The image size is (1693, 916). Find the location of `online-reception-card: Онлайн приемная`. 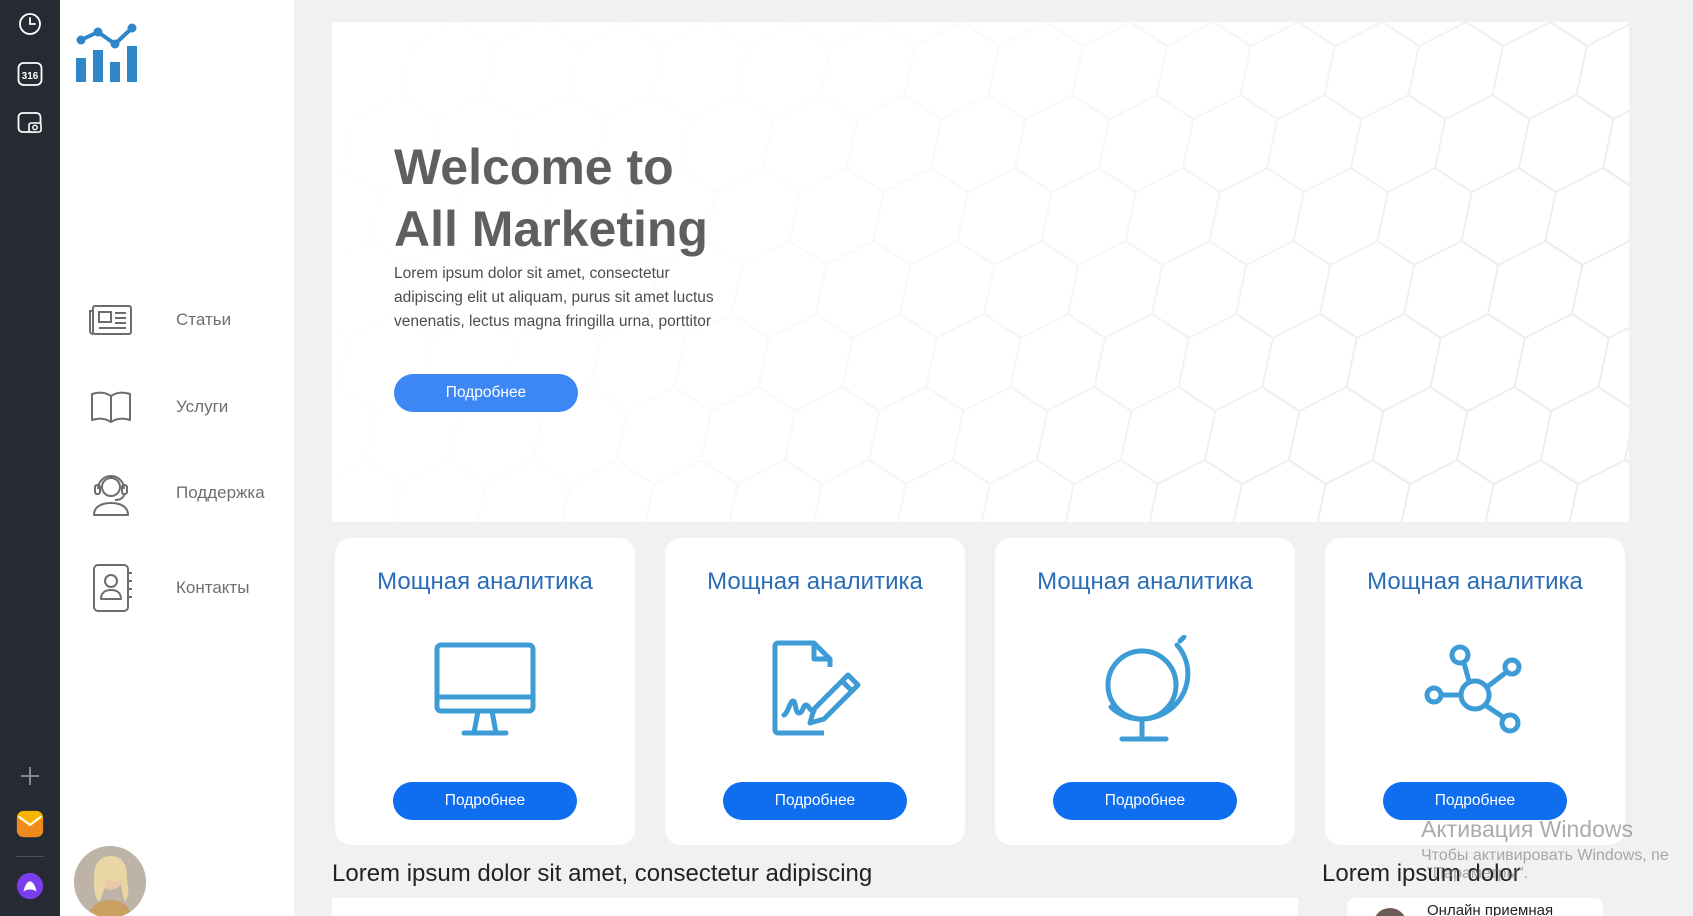

online-reception-card: Онлайн приемная is located at coordinates (1475, 907).